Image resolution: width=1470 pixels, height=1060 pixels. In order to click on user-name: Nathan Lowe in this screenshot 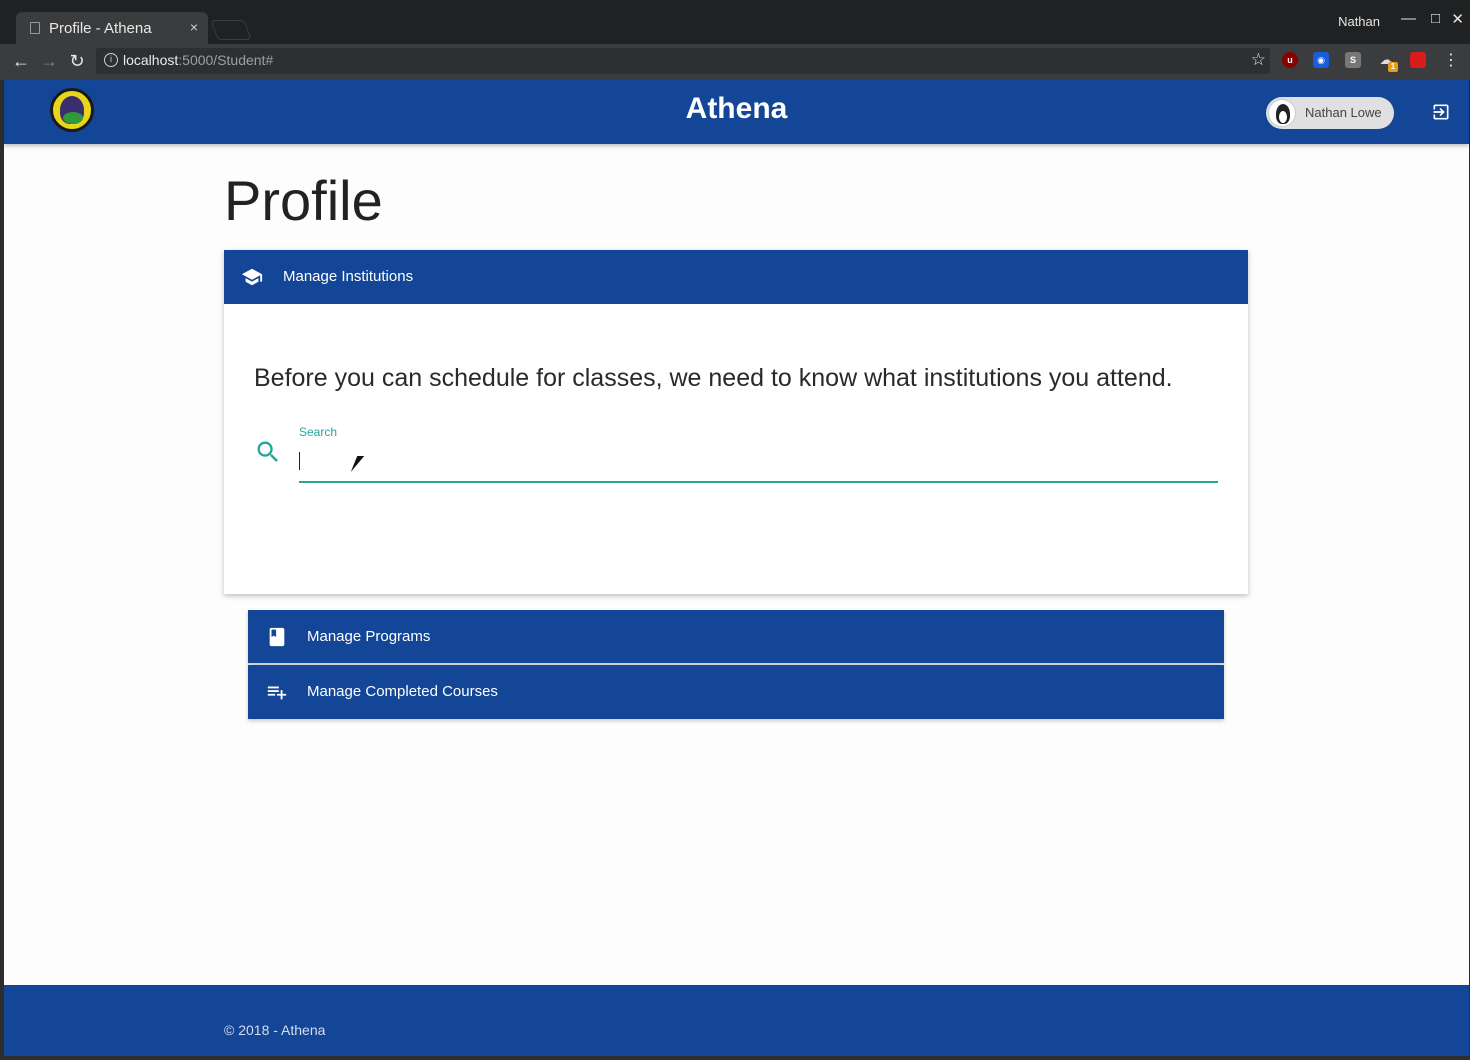, I will do `click(1343, 112)`.